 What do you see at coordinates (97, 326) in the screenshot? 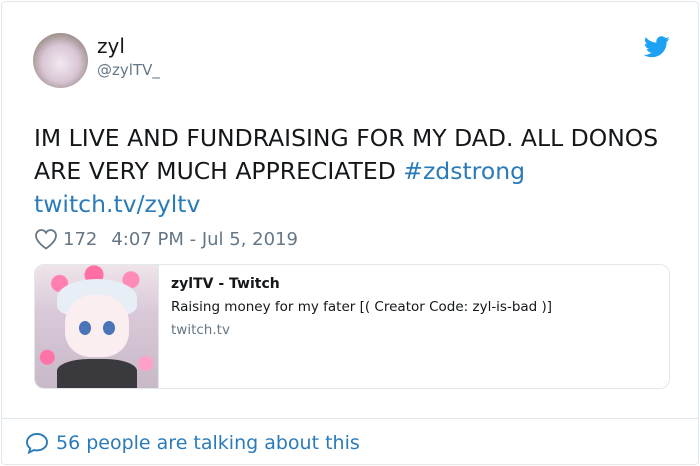
I see `link-preview-image` at bounding box center [97, 326].